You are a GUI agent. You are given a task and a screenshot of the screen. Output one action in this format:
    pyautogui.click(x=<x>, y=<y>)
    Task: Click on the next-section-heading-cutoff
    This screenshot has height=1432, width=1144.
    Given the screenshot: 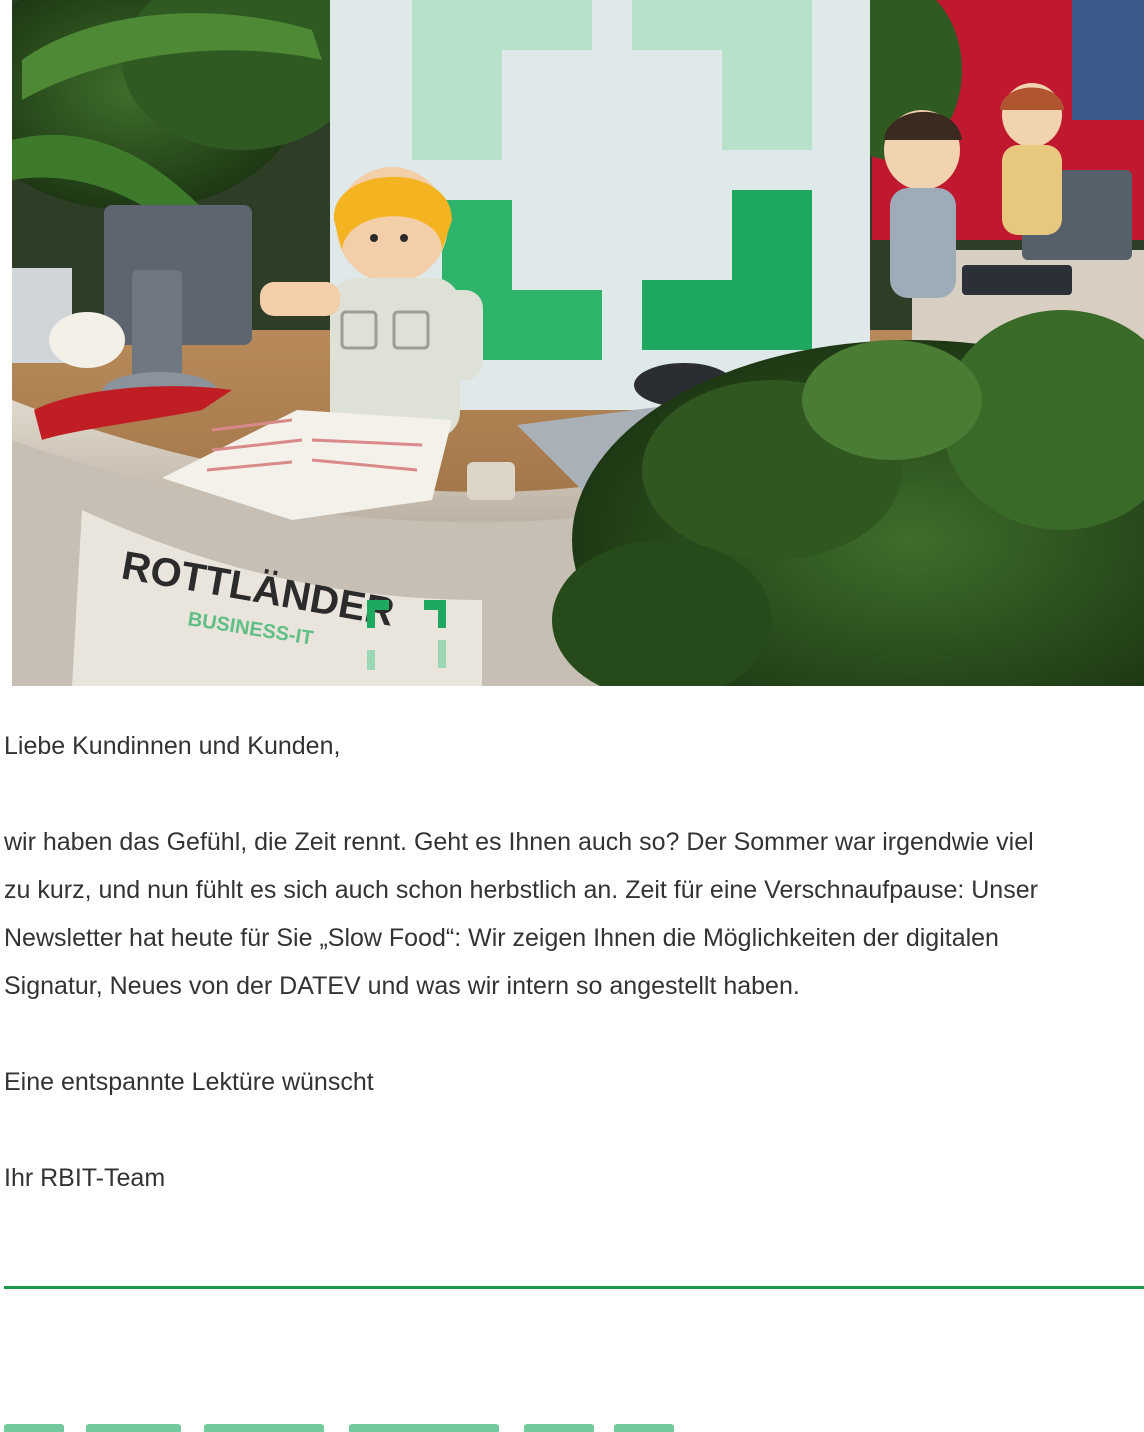 What is the action you would take?
    pyautogui.click(x=354, y=1425)
    